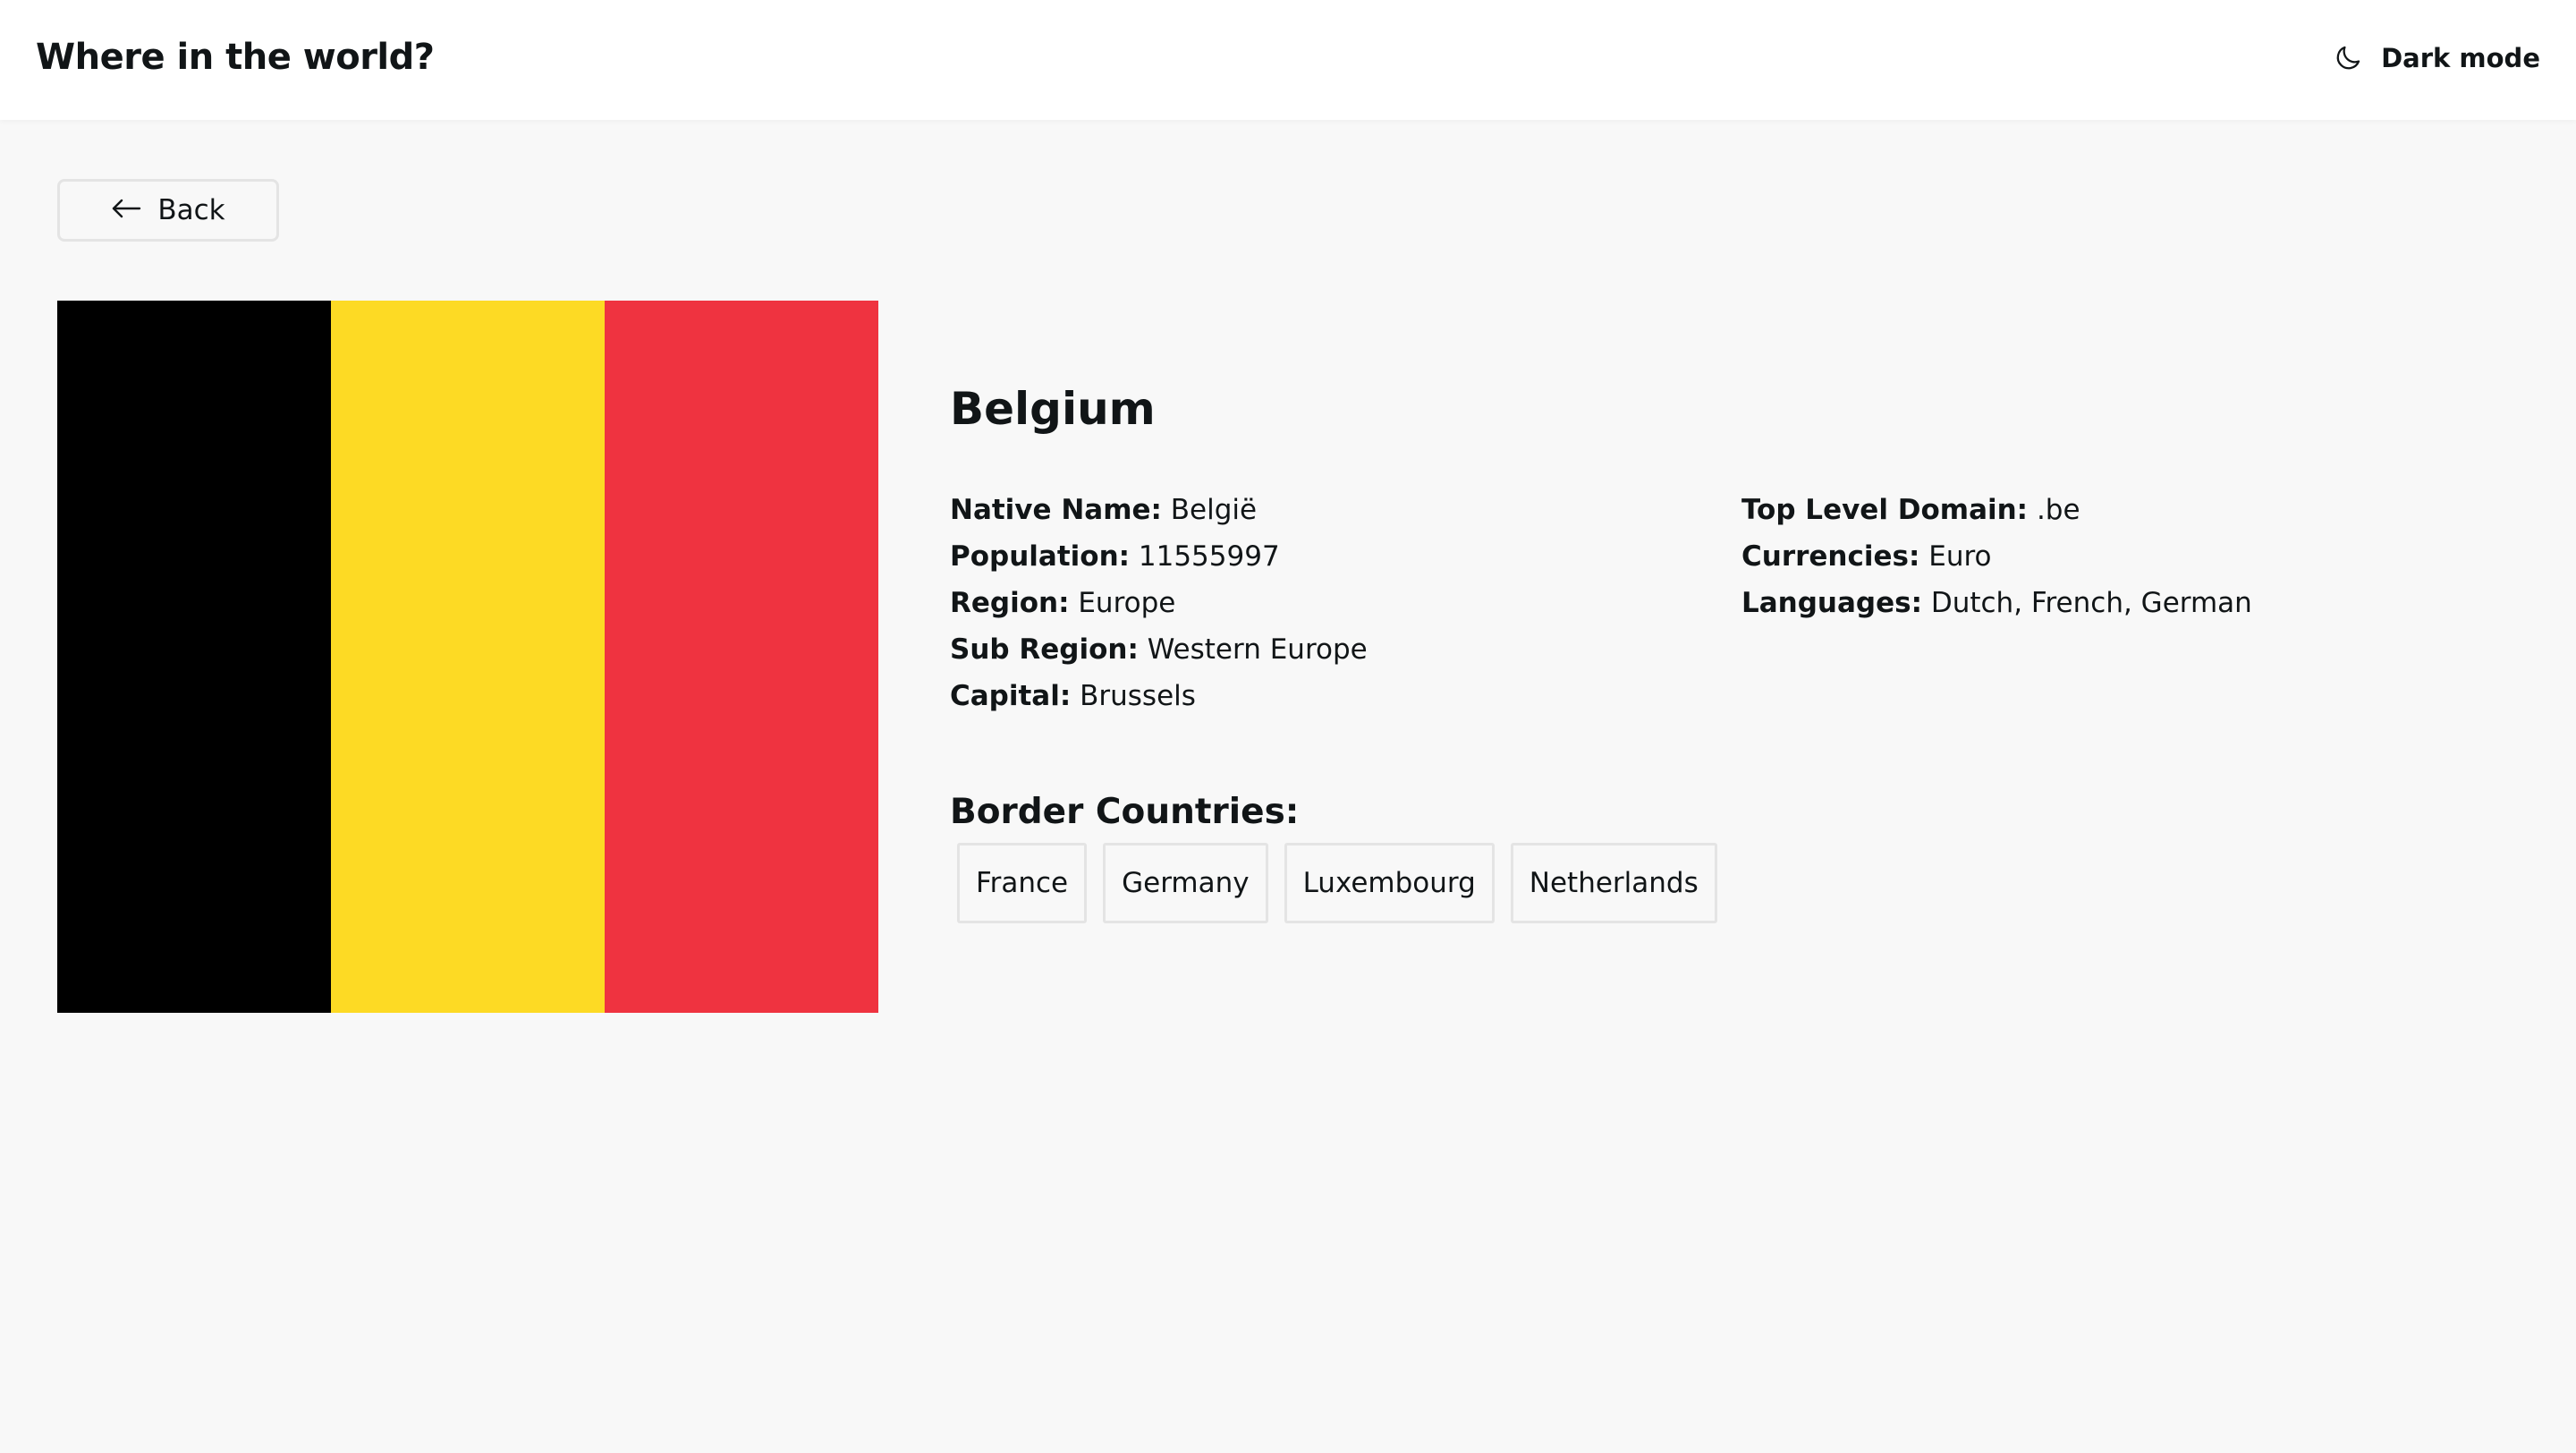 Image resolution: width=2576 pixels, height=1453 pixels. I want to click on detail-label: Capital:, so click(1011, 696).